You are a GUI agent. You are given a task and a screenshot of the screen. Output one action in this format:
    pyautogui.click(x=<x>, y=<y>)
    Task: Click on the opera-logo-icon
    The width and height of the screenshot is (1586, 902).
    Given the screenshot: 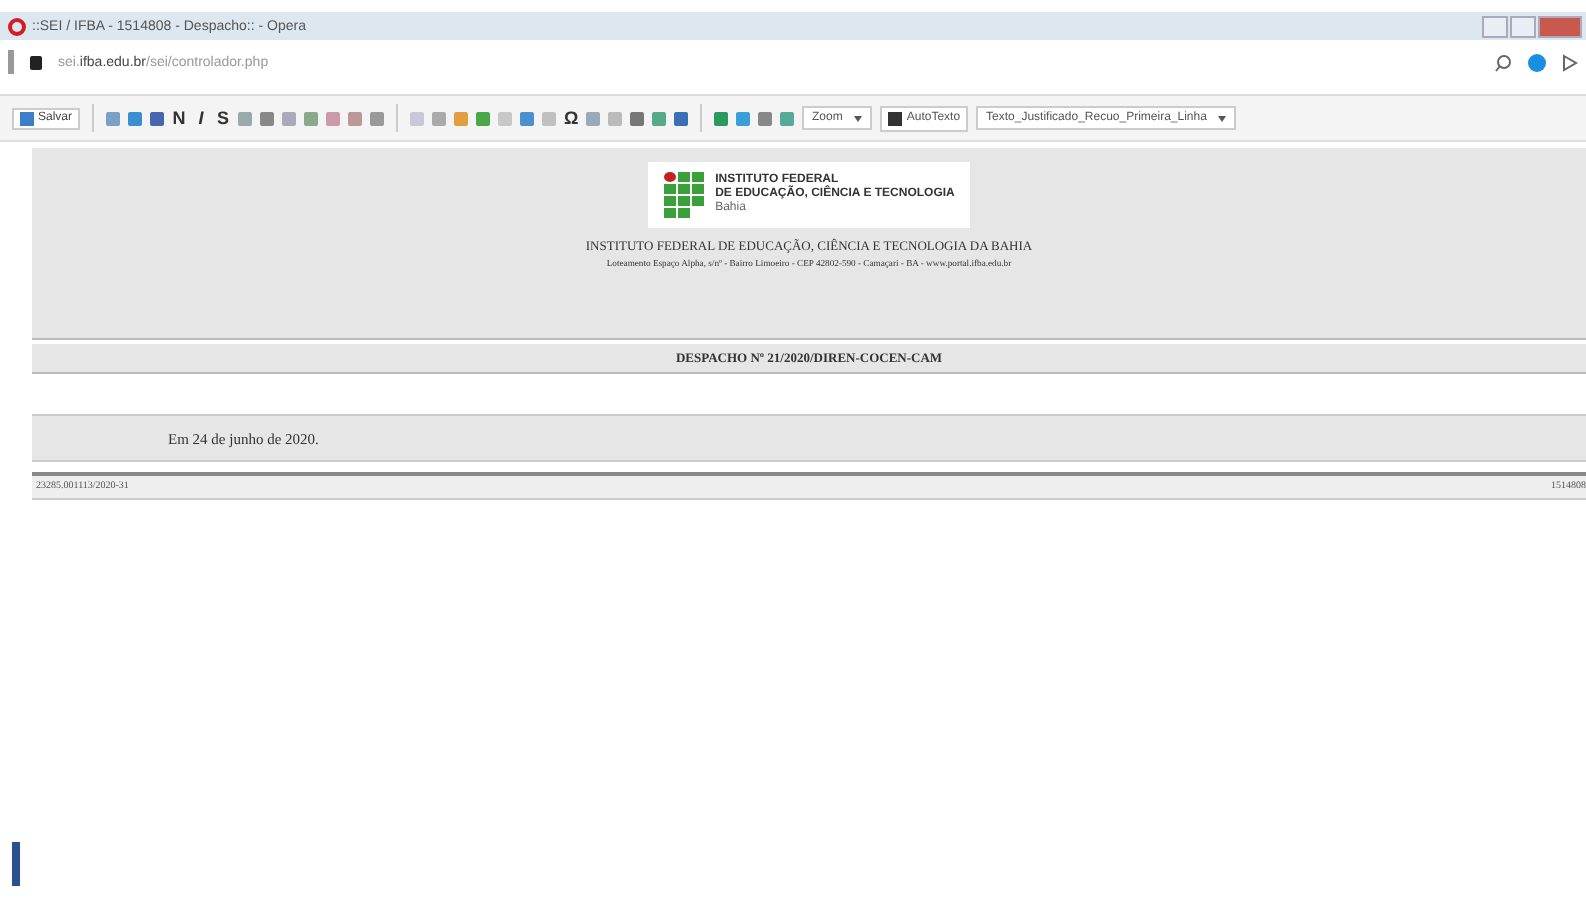 What is the action you would take?
    pyautogui.click(x=17, y=26)
    